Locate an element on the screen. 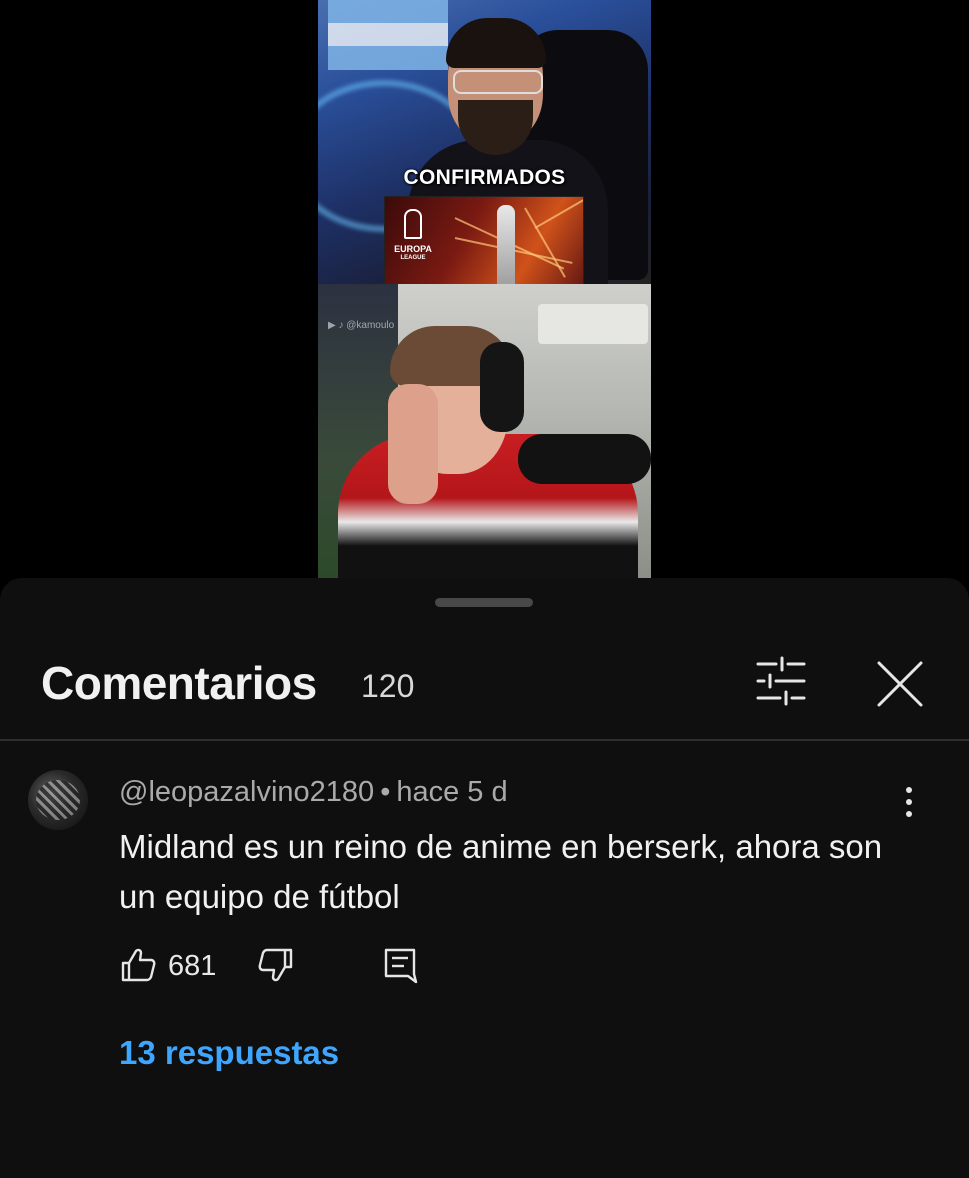 The width and height of the screenshot is (969, 1178). comments-count: 120 is located at coordinates (388, 686).